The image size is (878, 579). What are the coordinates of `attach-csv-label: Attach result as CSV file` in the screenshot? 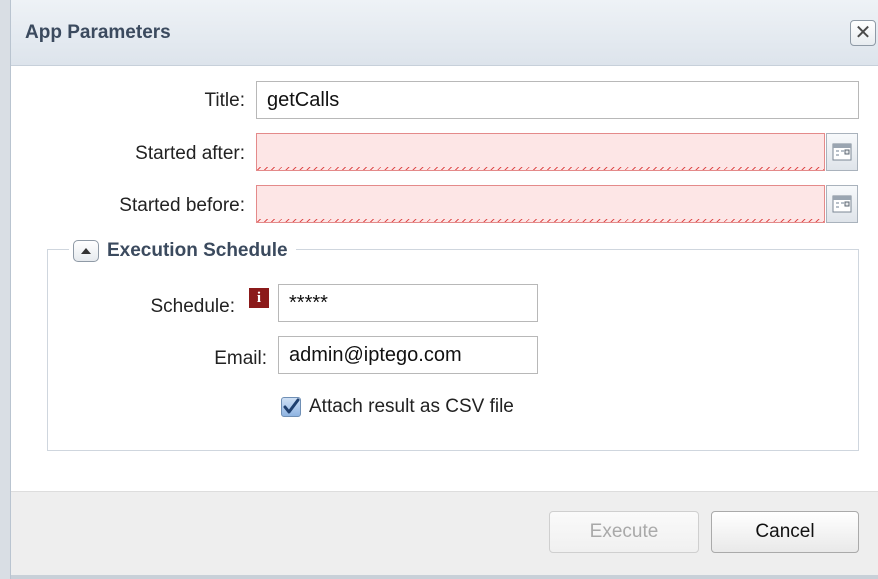 It's located at (411, 407).